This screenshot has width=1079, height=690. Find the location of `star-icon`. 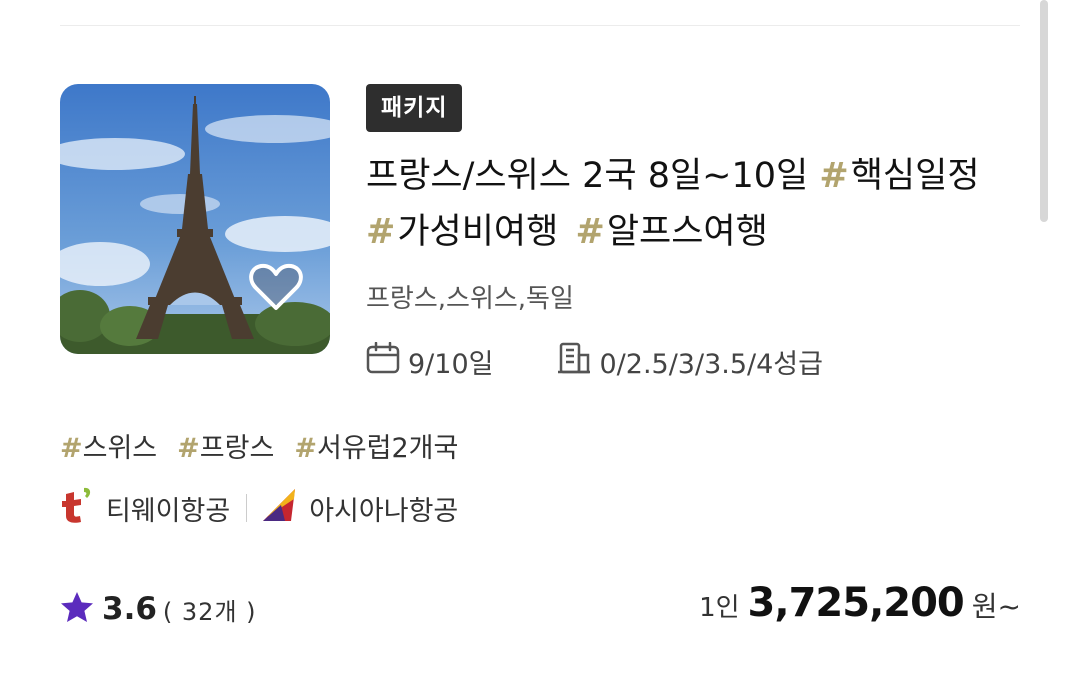

star-icon is located at coordinates (77, 609).